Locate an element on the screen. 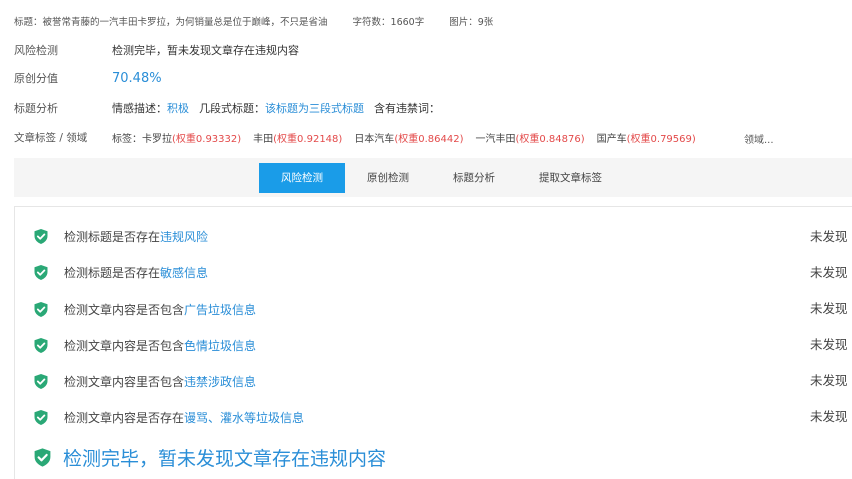 The image size is (852, 479). check-row: 检测标题是否存在敏感信息 is located at coordinates (121, 272).